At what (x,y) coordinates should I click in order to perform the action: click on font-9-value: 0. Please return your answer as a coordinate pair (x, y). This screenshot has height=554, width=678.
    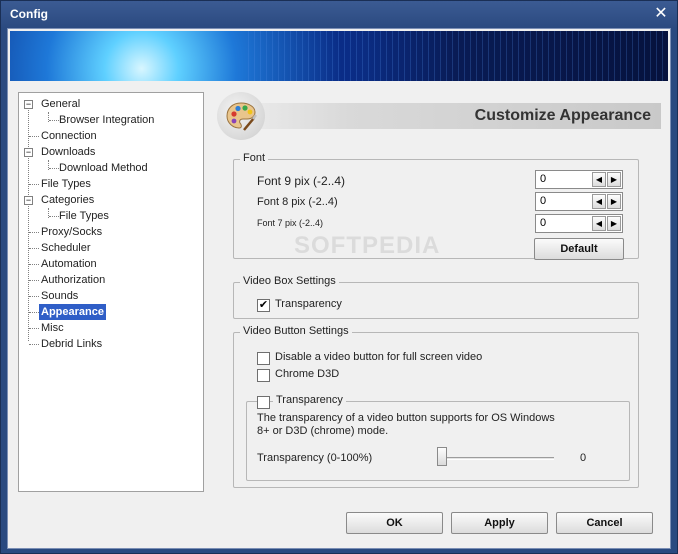
    Looking at the image, I should click on (543, 179).